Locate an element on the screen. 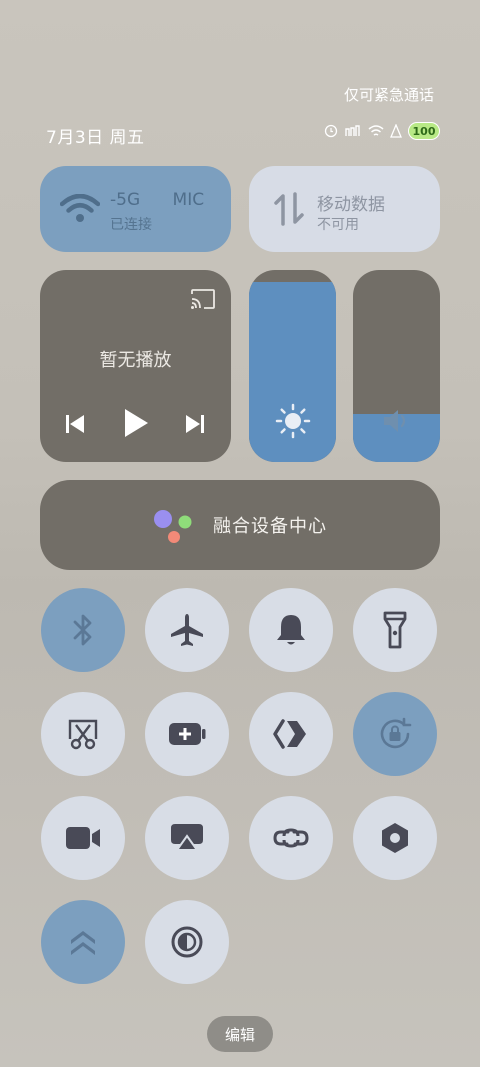  battery-saver-toggle is located at coordinates (187, 734).